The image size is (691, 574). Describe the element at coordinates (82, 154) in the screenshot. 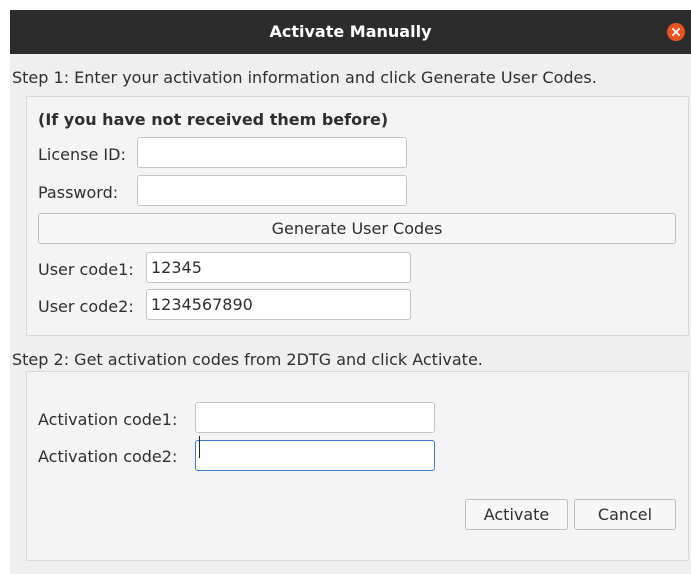

I see `license-id-label: License ID:` at that location.